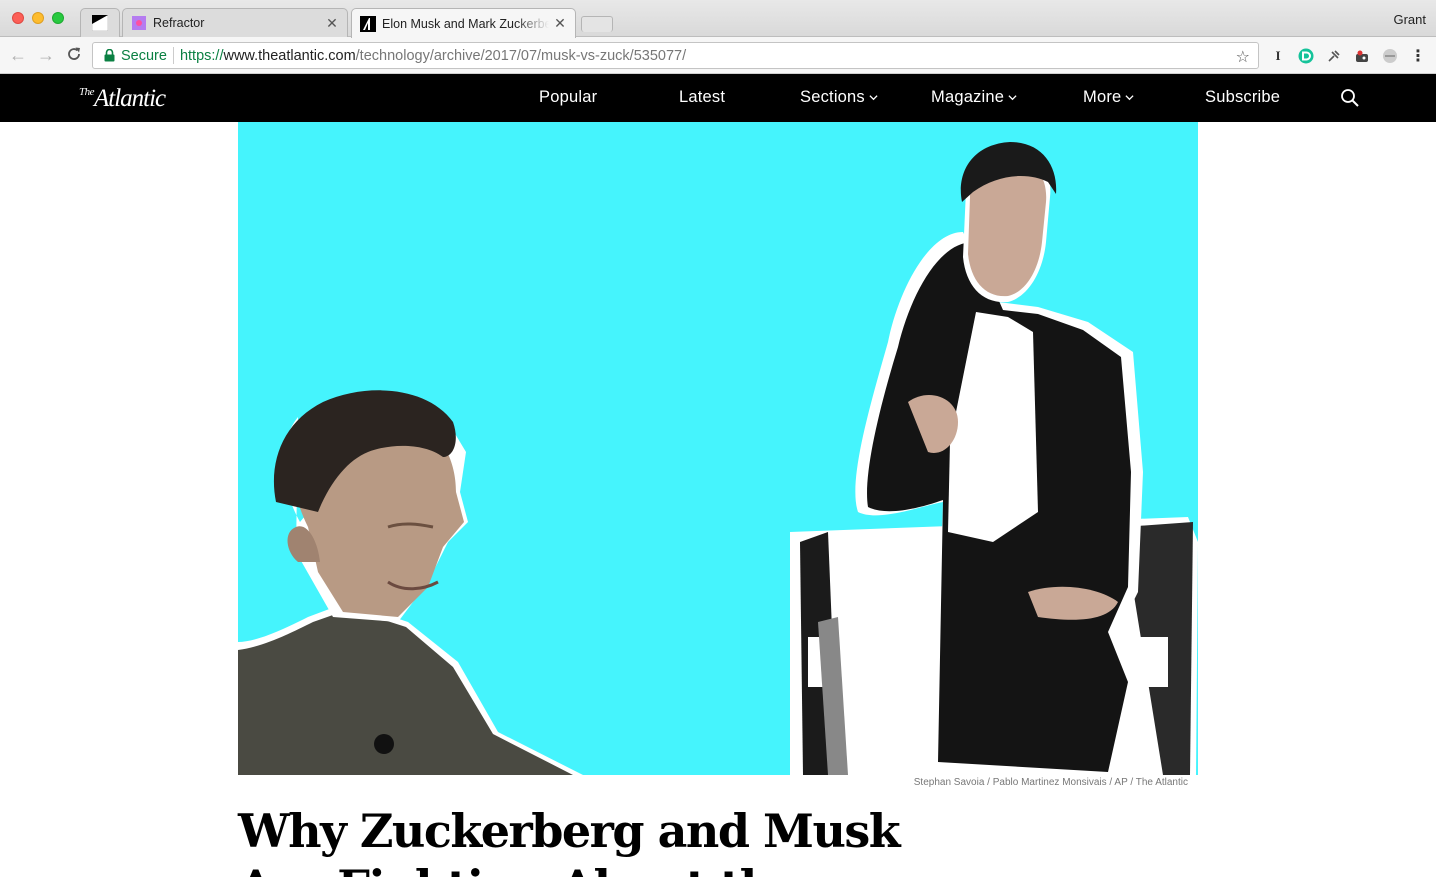 The width and height of the screenshot is (1436, 877). I want to click on url-host: www.theatlantic.com, so click(289, 55).